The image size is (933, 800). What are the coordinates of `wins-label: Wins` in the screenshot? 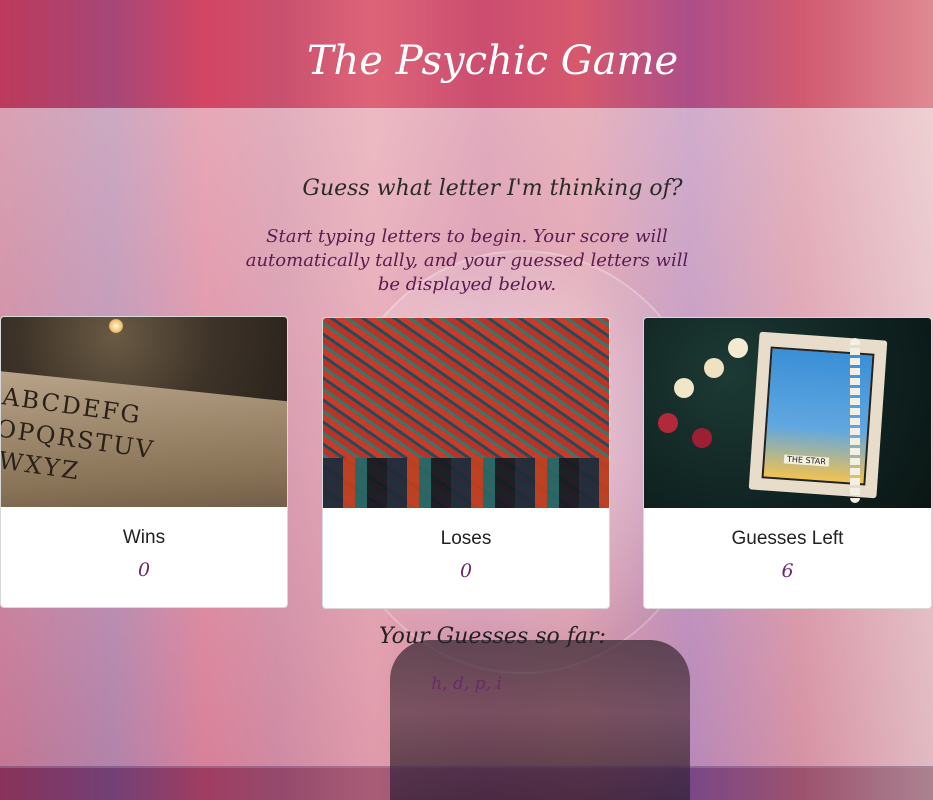 It's located at (144, 537).